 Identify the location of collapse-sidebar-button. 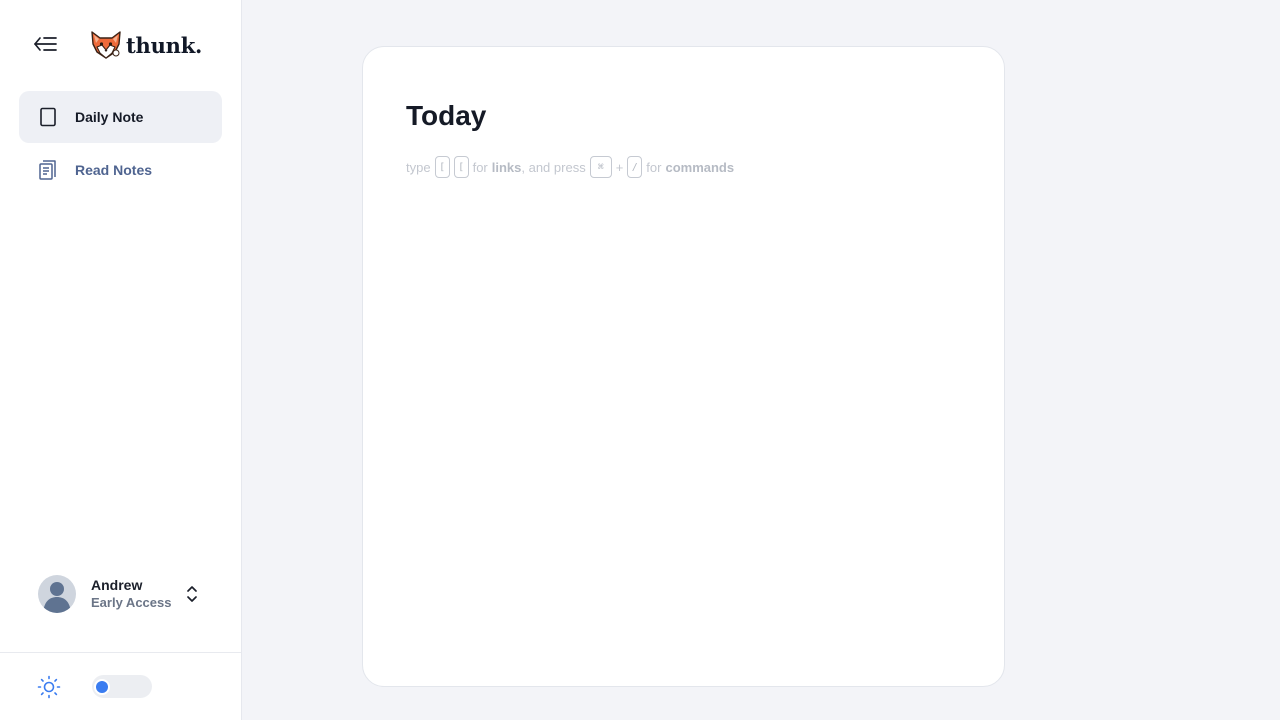
(46, 44).